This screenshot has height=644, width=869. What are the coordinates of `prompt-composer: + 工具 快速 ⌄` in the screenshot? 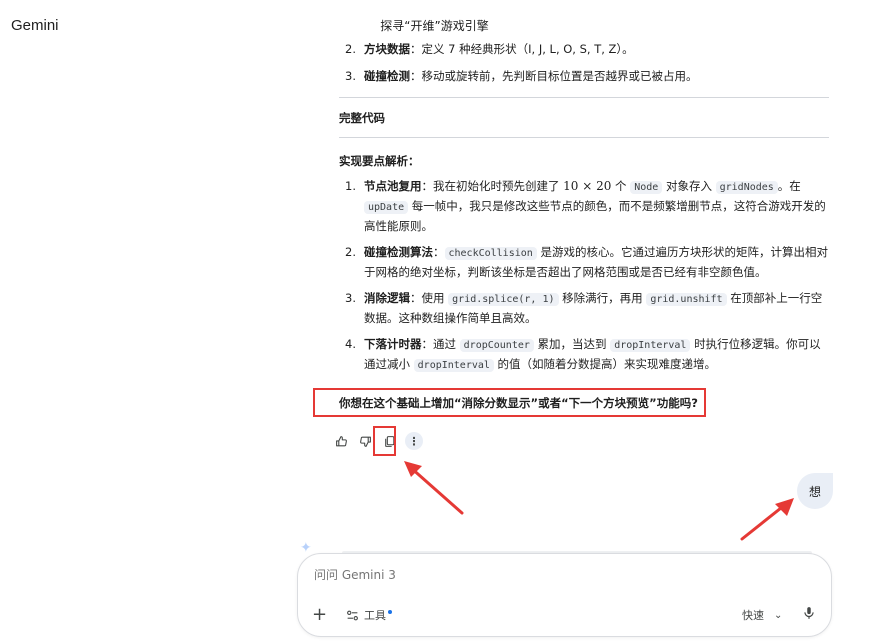 It's located at (564, 595).